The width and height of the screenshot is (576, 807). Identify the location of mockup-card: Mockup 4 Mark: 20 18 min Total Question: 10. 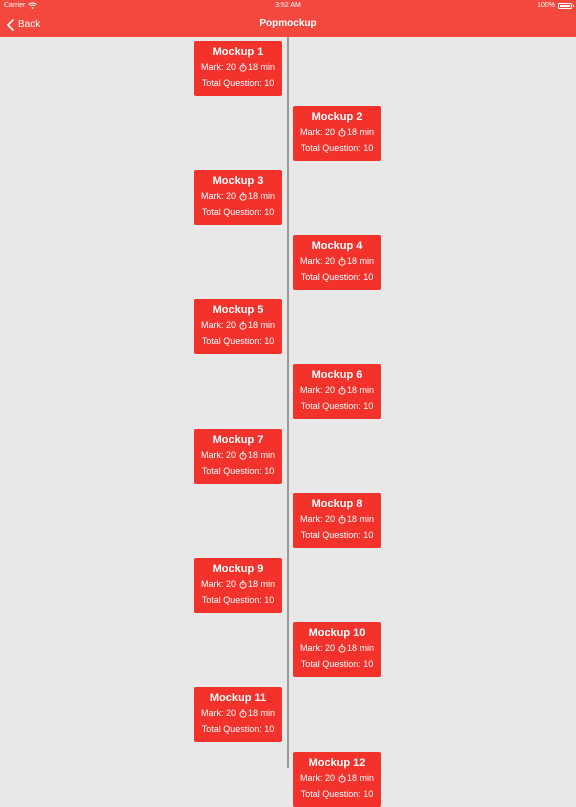
(337, 262).